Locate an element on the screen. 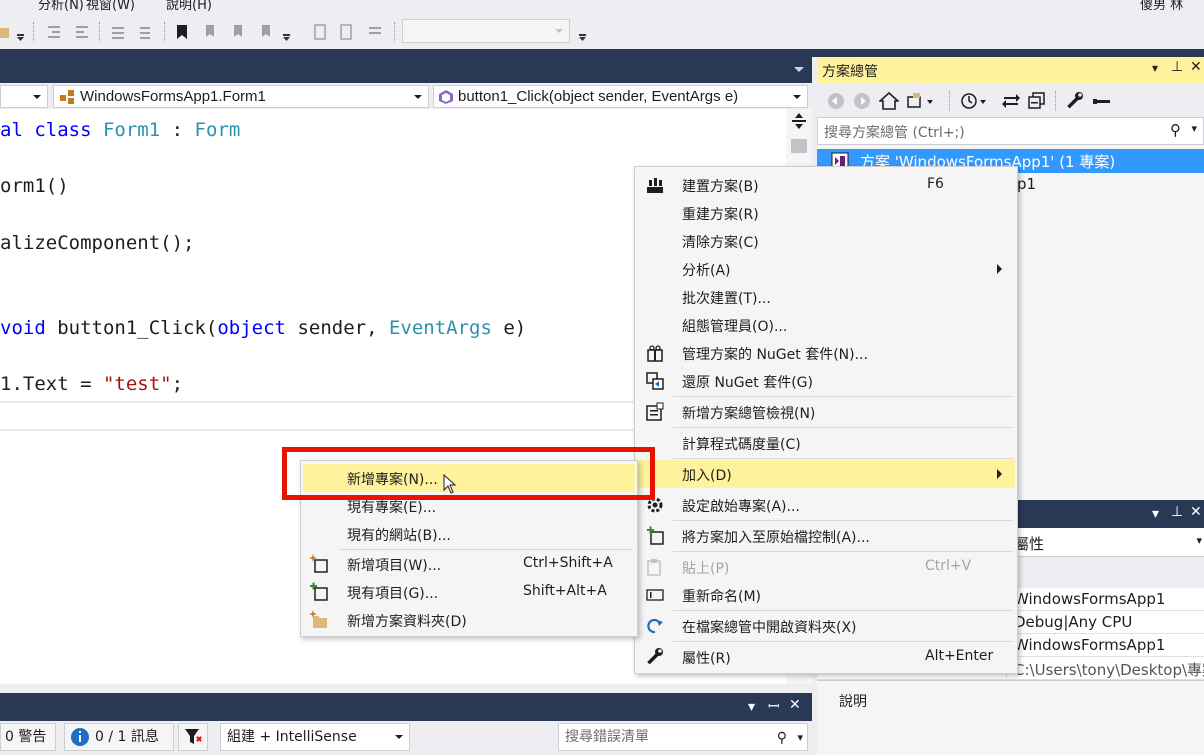 The width and height of the screenshot is (1204, 755). menu-item-code-metrics: 計算程式碼度量(C) is located at coordinates (826, 443).